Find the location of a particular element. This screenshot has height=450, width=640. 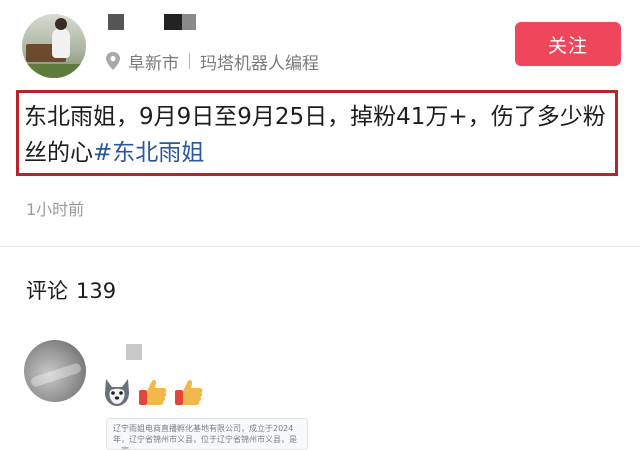

comments-count: 139 is located at coordinates (96, 291).